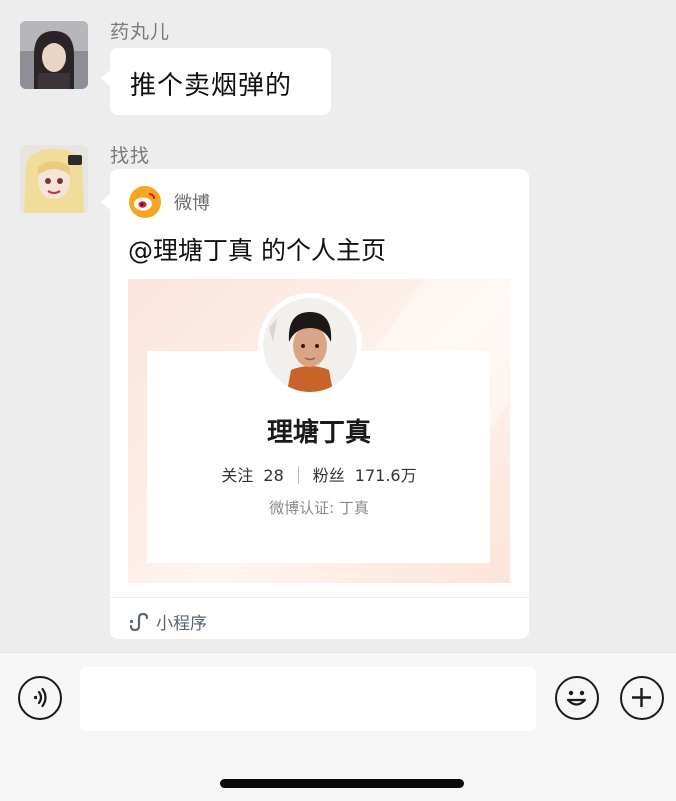  Describe the element at coordinates (211, 86) in the screenshot. I see `message-text-1: 推个卖烟弹的` at that location.